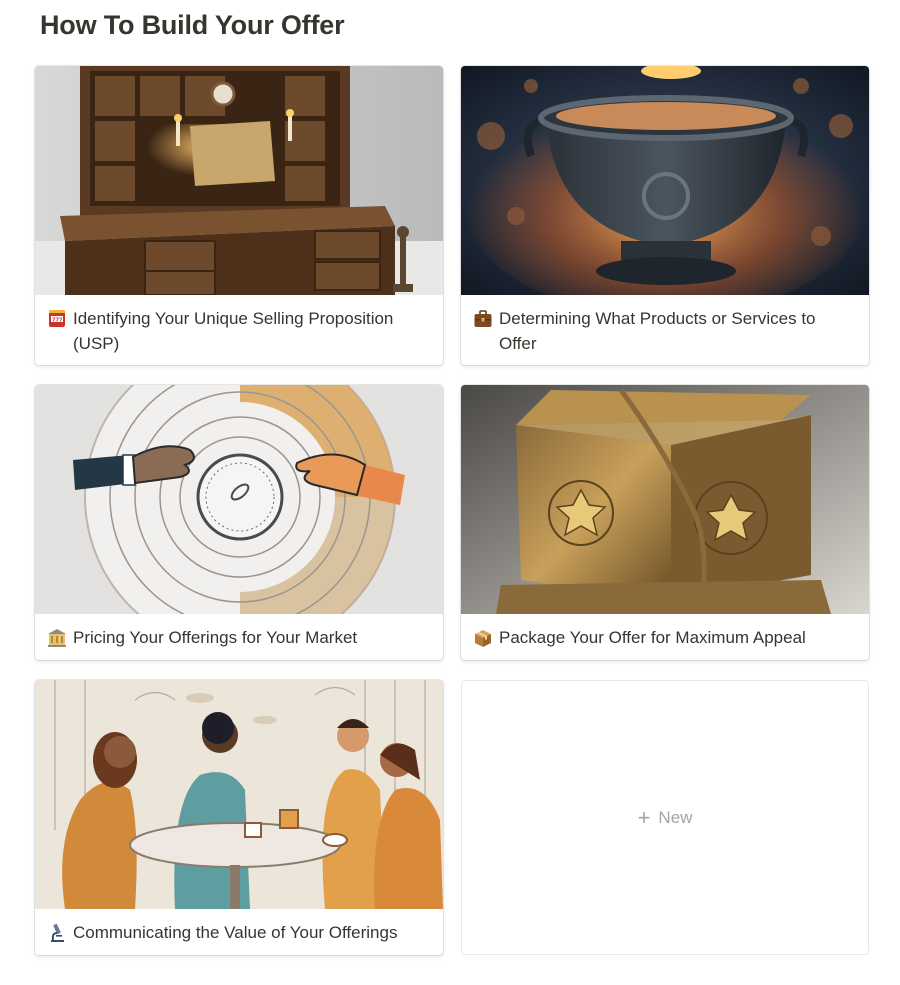  I want to click on gallery-card-package: Package Your Offer for Maximum Appeal, so click(665, 522).